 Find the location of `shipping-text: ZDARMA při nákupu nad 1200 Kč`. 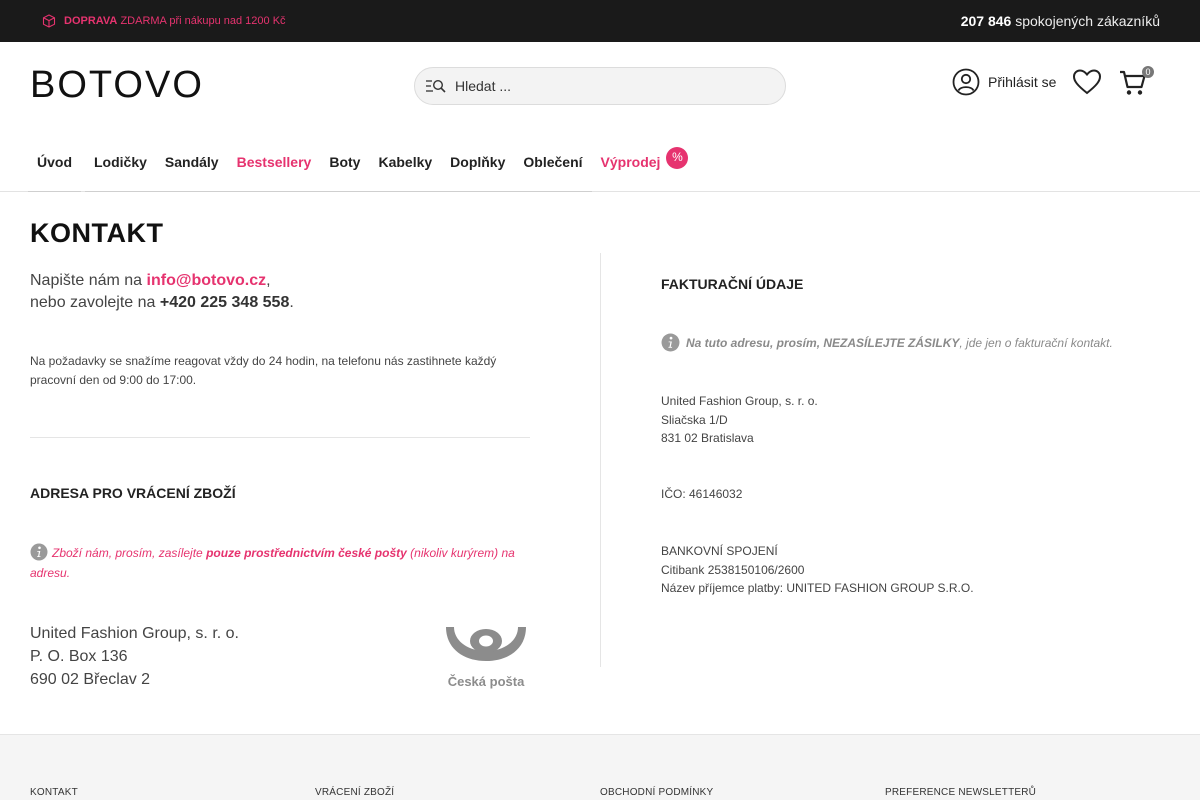

shipping-text: ZDARMA při nákupu nad 1200 Kč is located at coordinates (203, 21).